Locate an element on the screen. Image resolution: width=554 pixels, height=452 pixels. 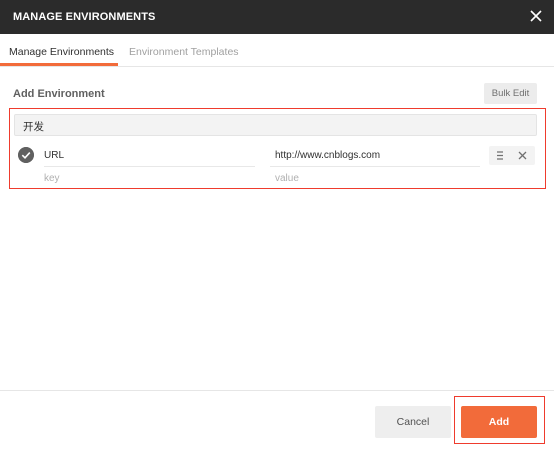
footer-divider is located at coordinates (277, 390).